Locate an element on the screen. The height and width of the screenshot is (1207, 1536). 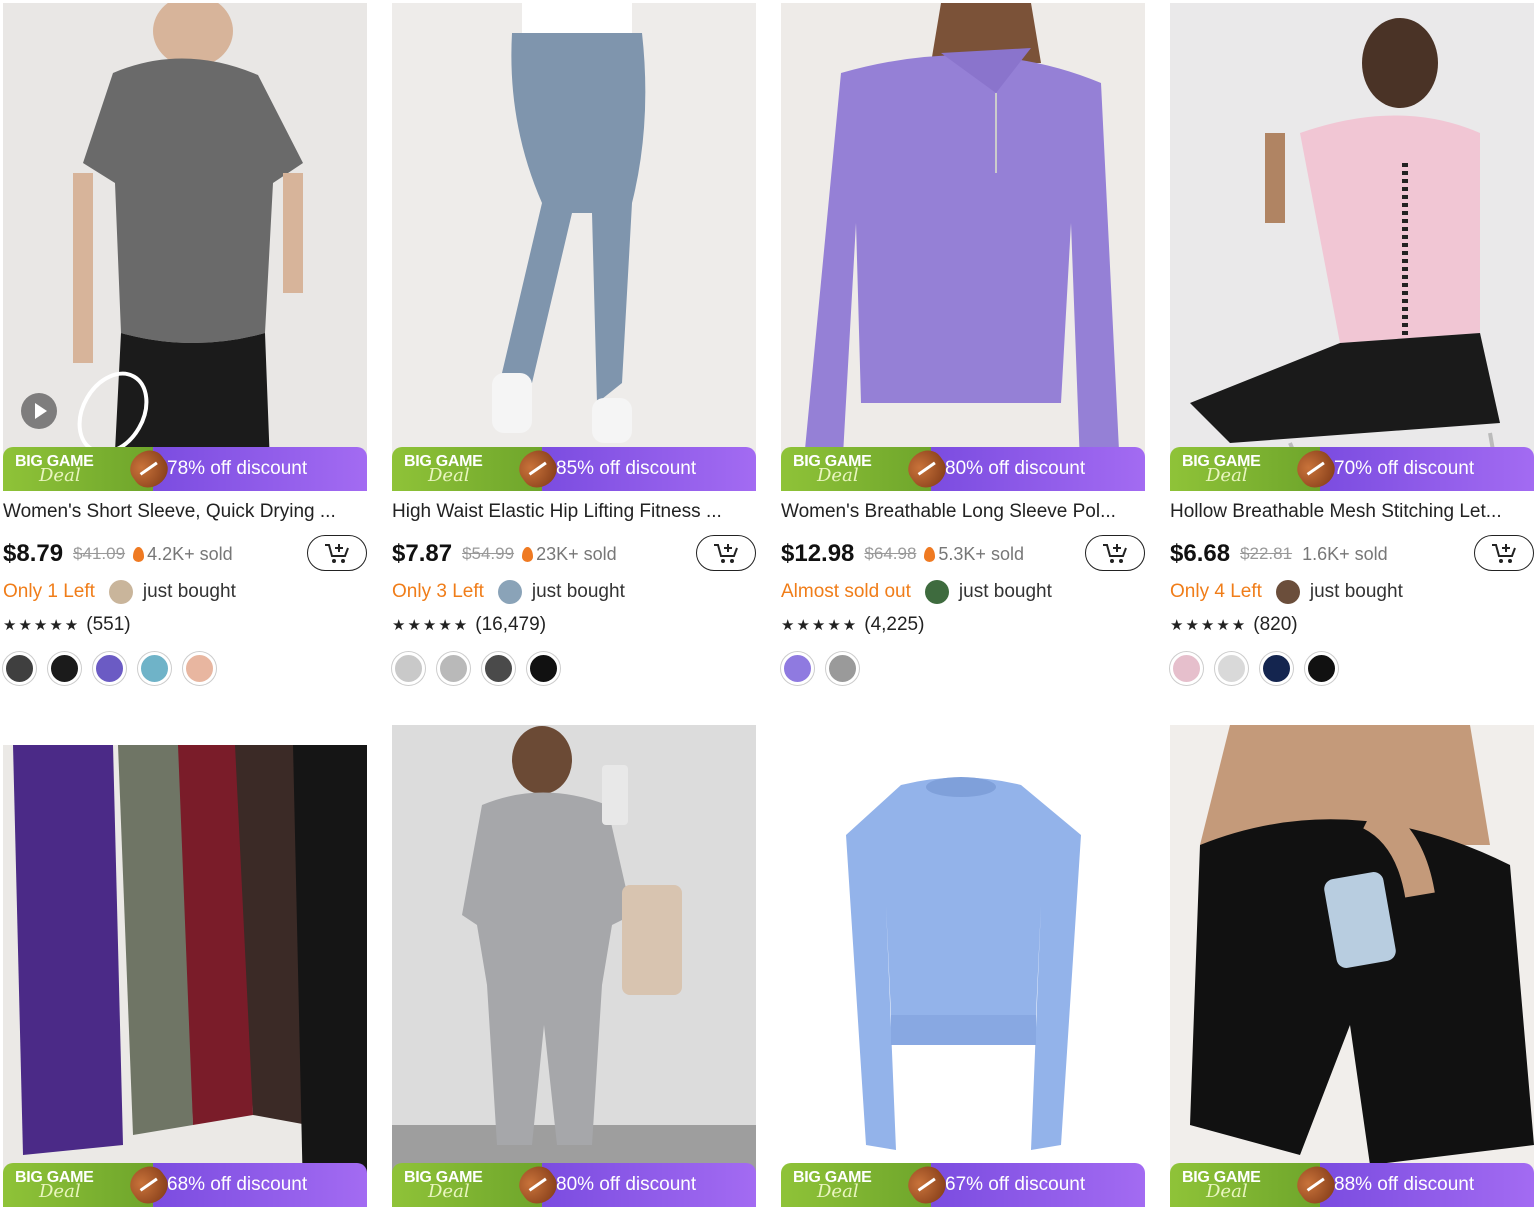
price: $6.68 is located at coordinates (1200, 553).